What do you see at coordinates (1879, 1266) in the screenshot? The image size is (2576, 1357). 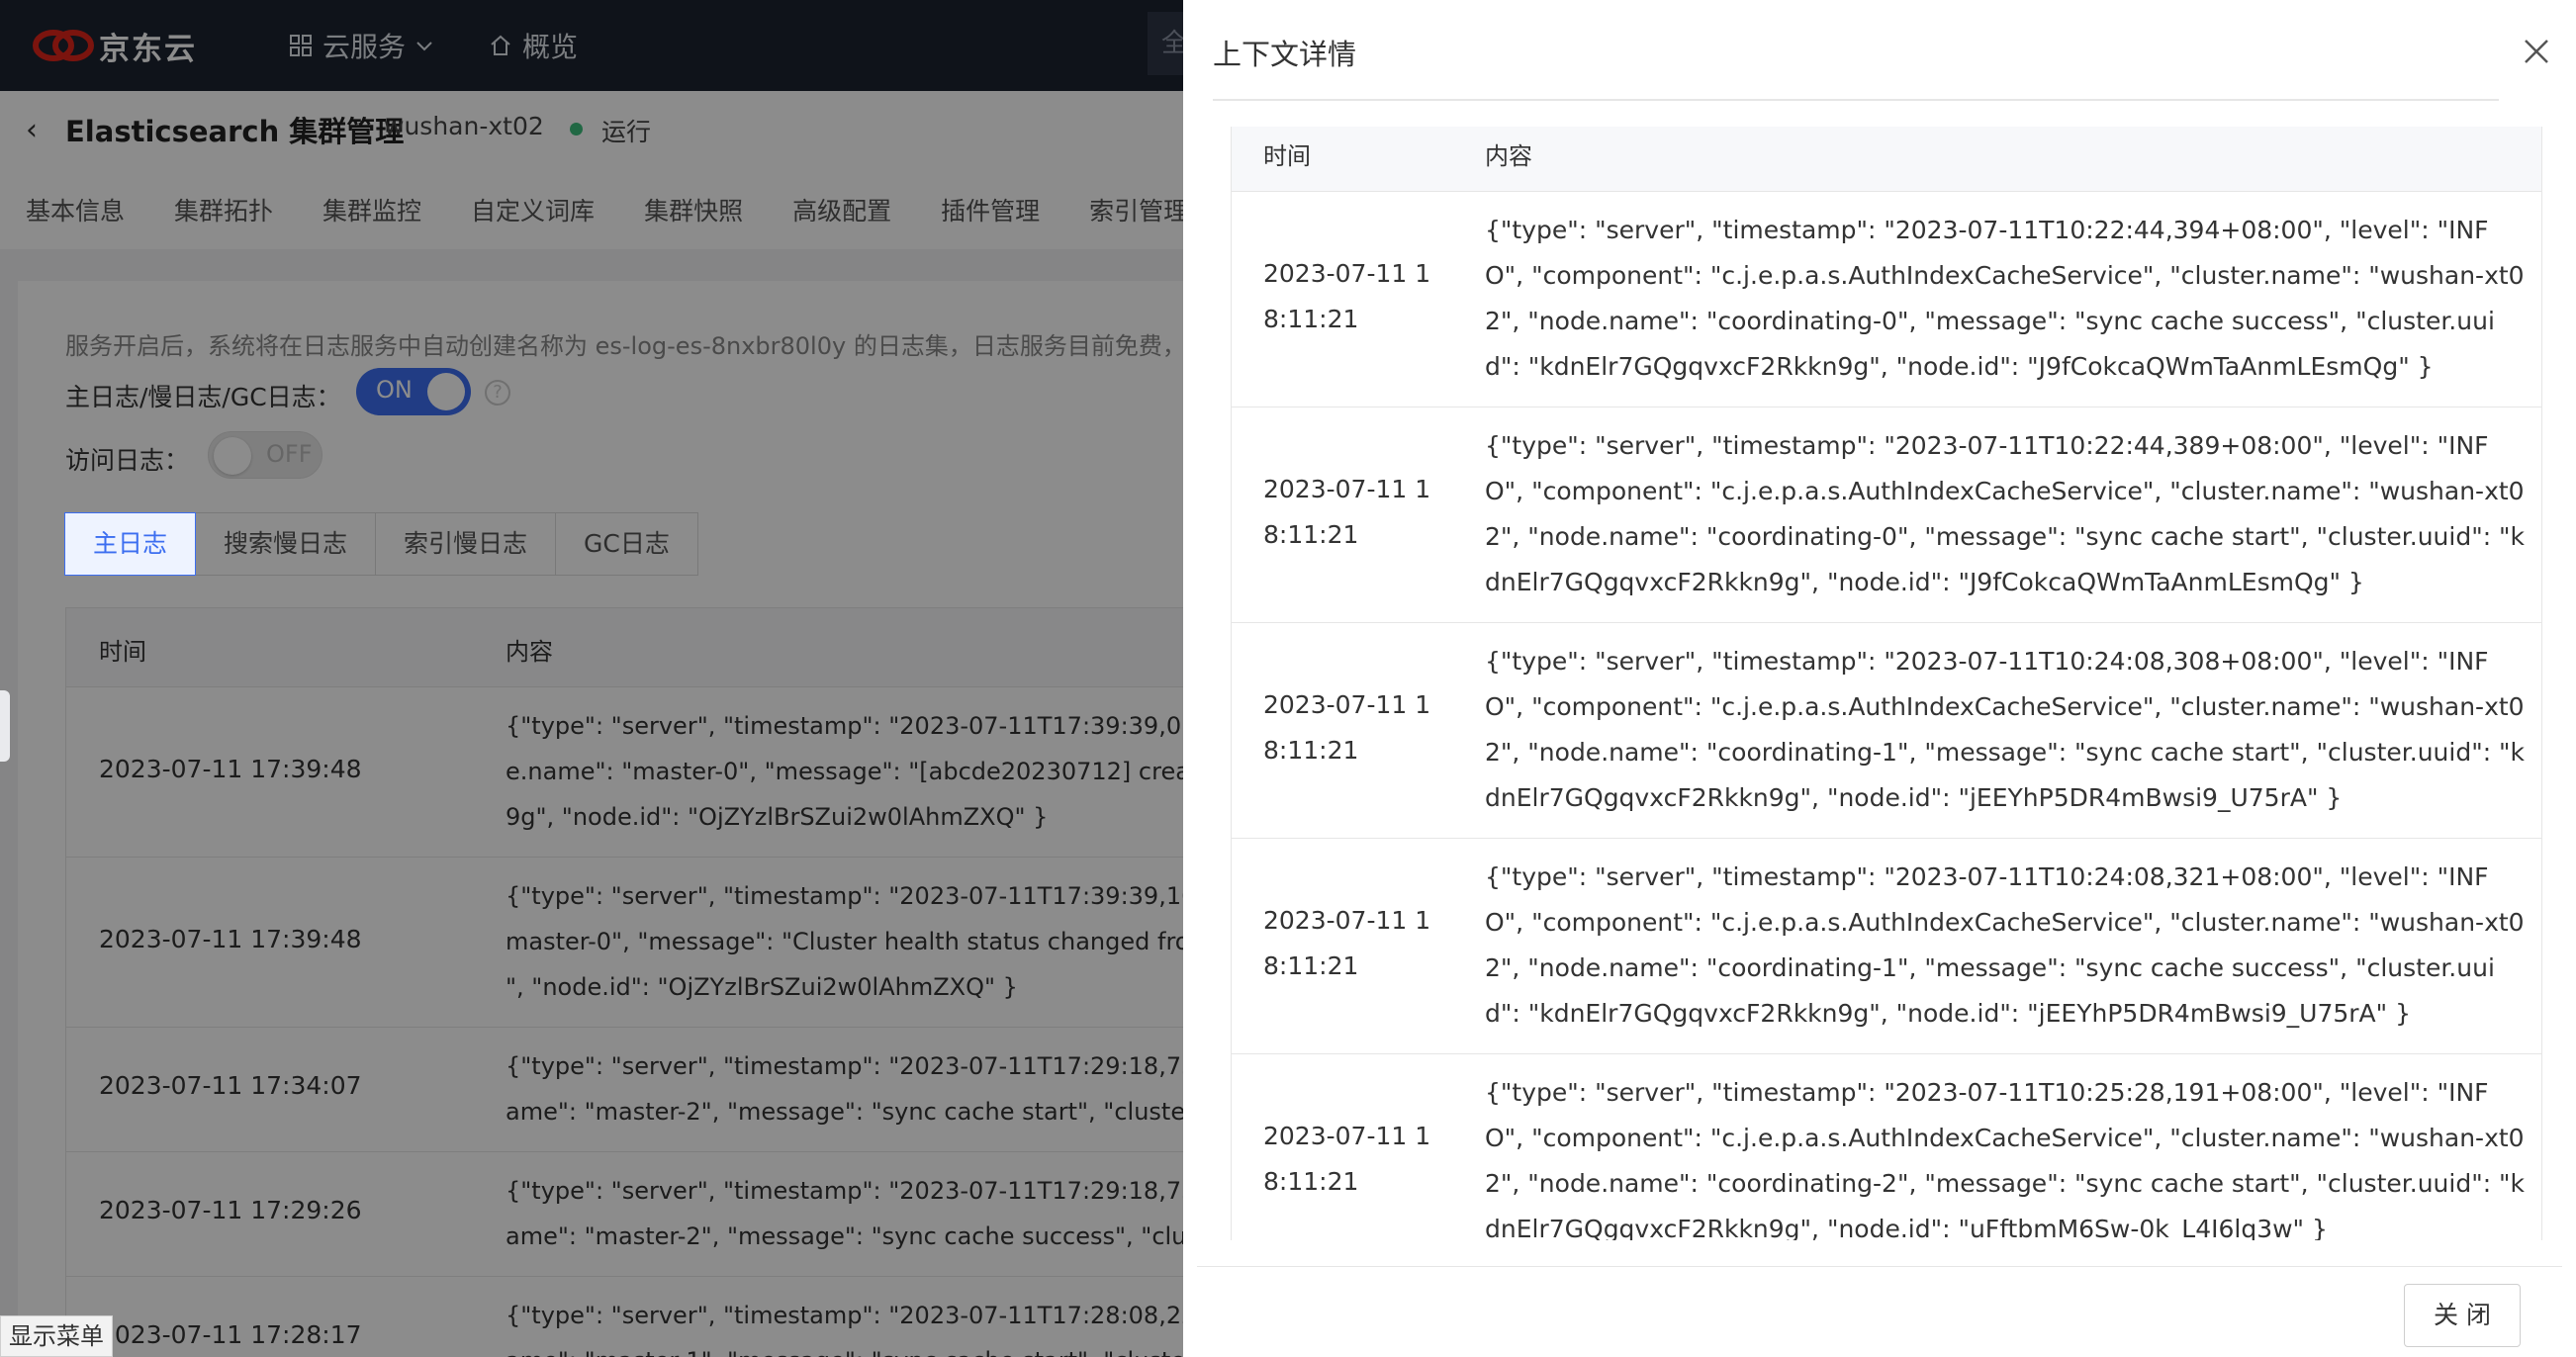 I see `drawer-footer-divider` at bounding box center [1879, 1266].